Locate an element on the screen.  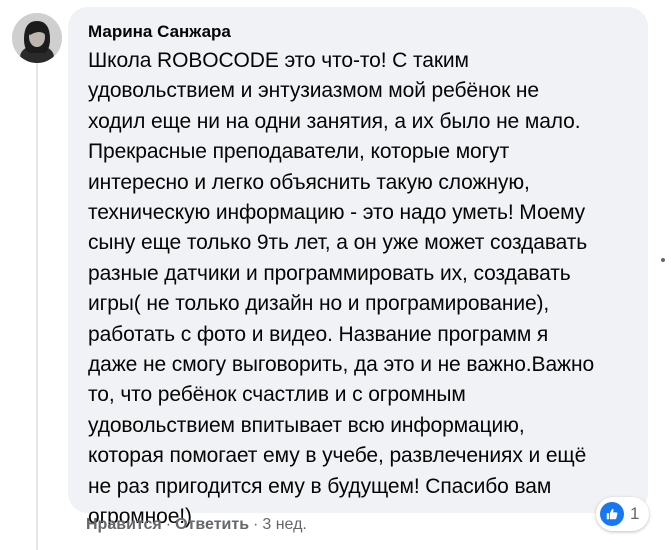
avatar-photo is located at coordinates (37, 38).